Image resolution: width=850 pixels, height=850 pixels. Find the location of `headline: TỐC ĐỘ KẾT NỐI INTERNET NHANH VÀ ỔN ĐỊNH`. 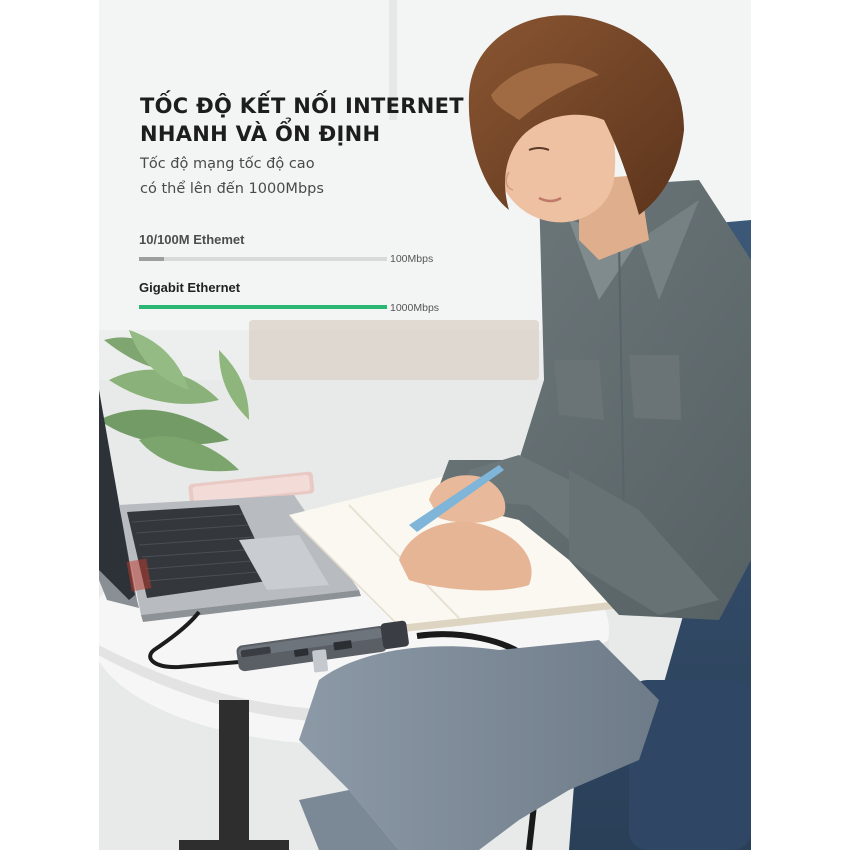

headline: TỐC ĐỘ KẾT NỐI INTERNET NHANH VÀ ỔN ĐỊNH is located at coordinates (302, 120).